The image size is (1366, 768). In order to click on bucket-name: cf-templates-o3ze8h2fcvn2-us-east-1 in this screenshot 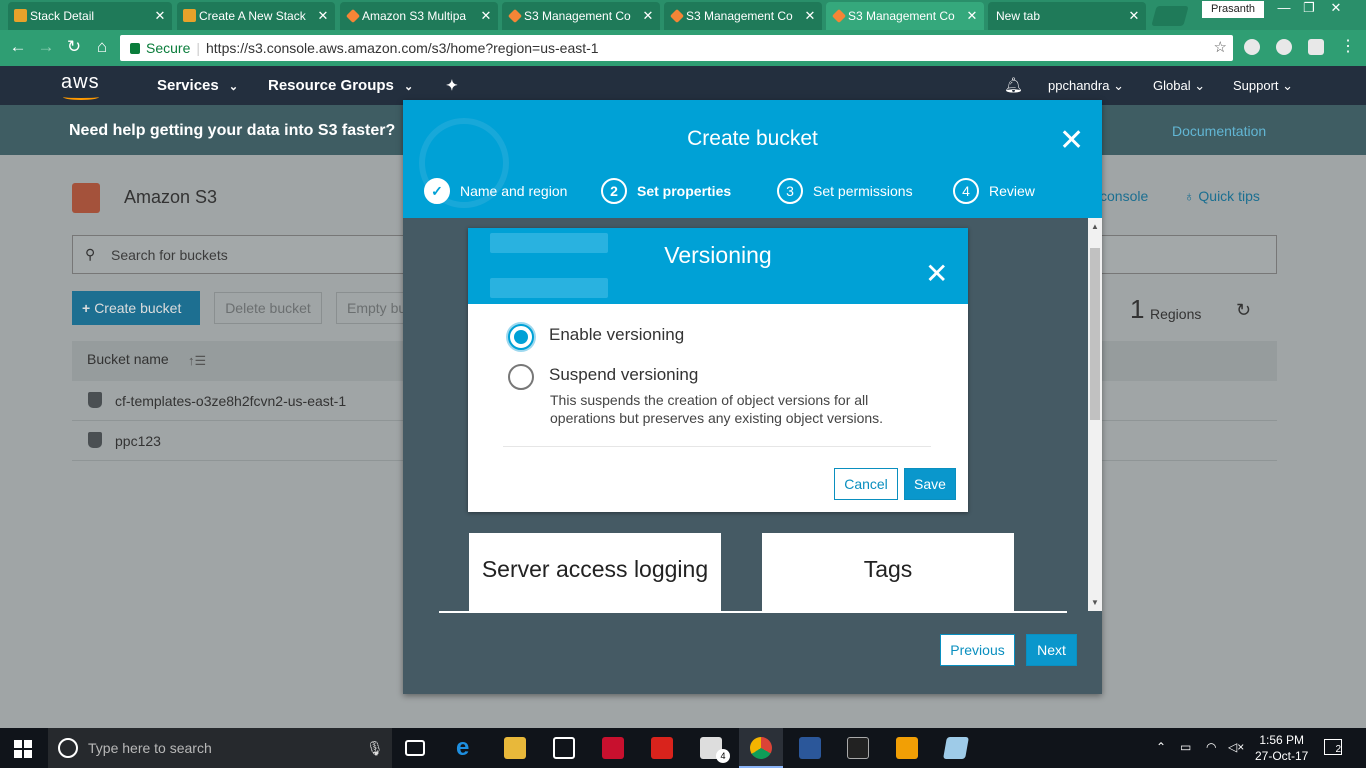, I will do `click(230, 401)`.